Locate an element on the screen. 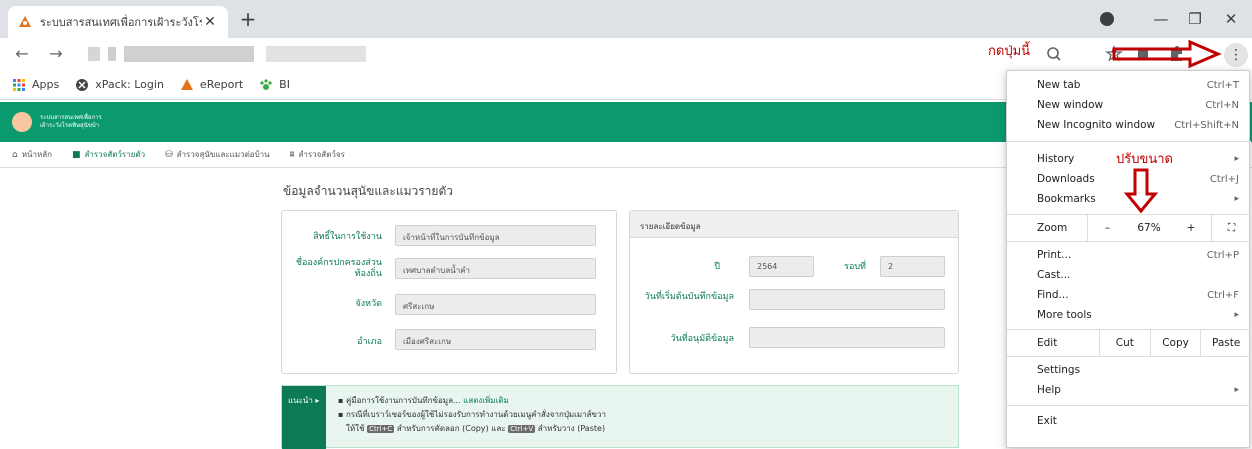  menu-help: Help ▸ is located at coordinates (1129, 390).